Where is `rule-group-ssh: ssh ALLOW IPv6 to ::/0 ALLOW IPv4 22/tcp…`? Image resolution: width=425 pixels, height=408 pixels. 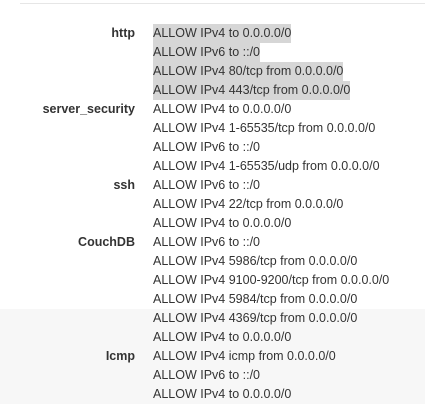
rule-group-ssh: ssh ALLOW IPv6 to ::/0 ALLOW IPv4 22/tcp… is located at coordinates (212, 204).